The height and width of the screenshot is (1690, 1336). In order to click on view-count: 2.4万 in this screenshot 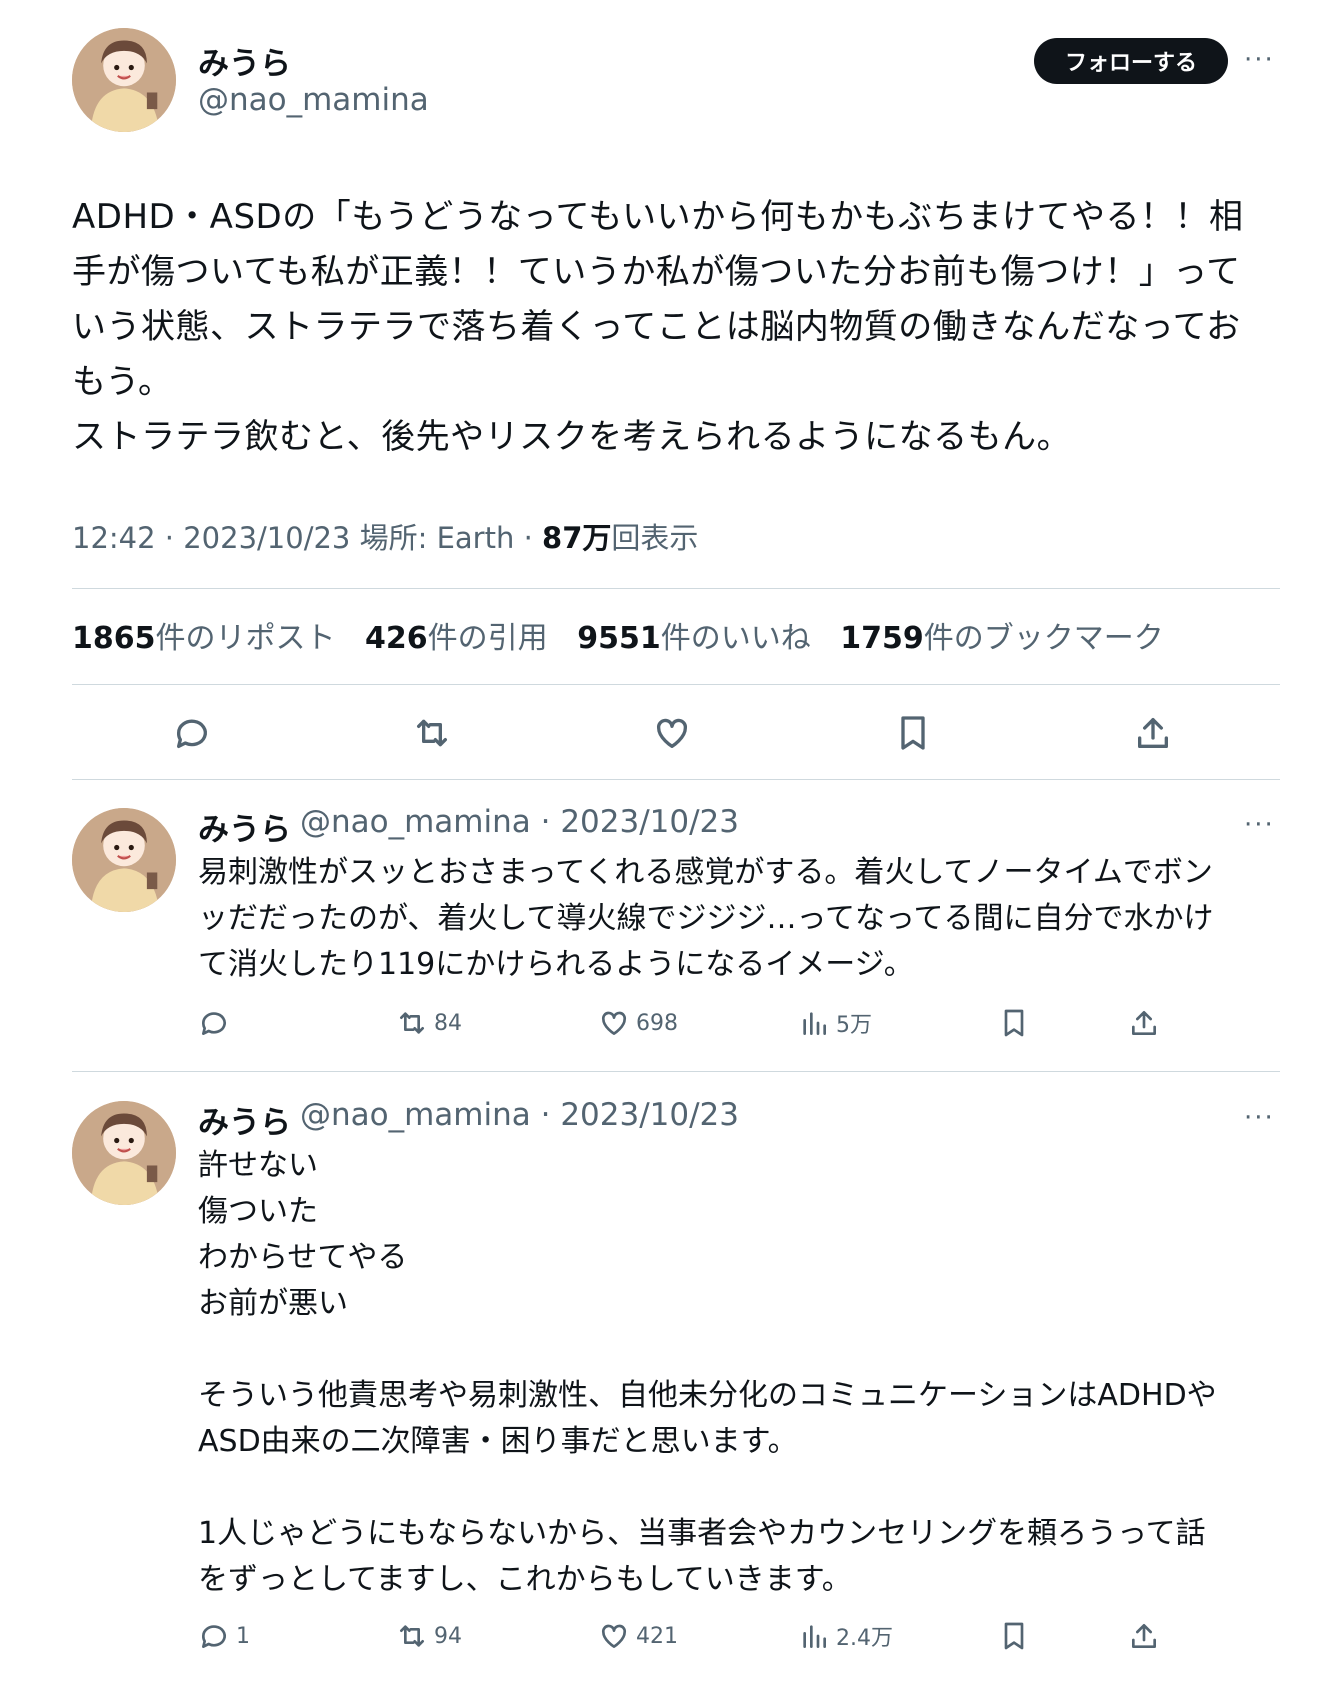, I will do `click(864, 1638)`.